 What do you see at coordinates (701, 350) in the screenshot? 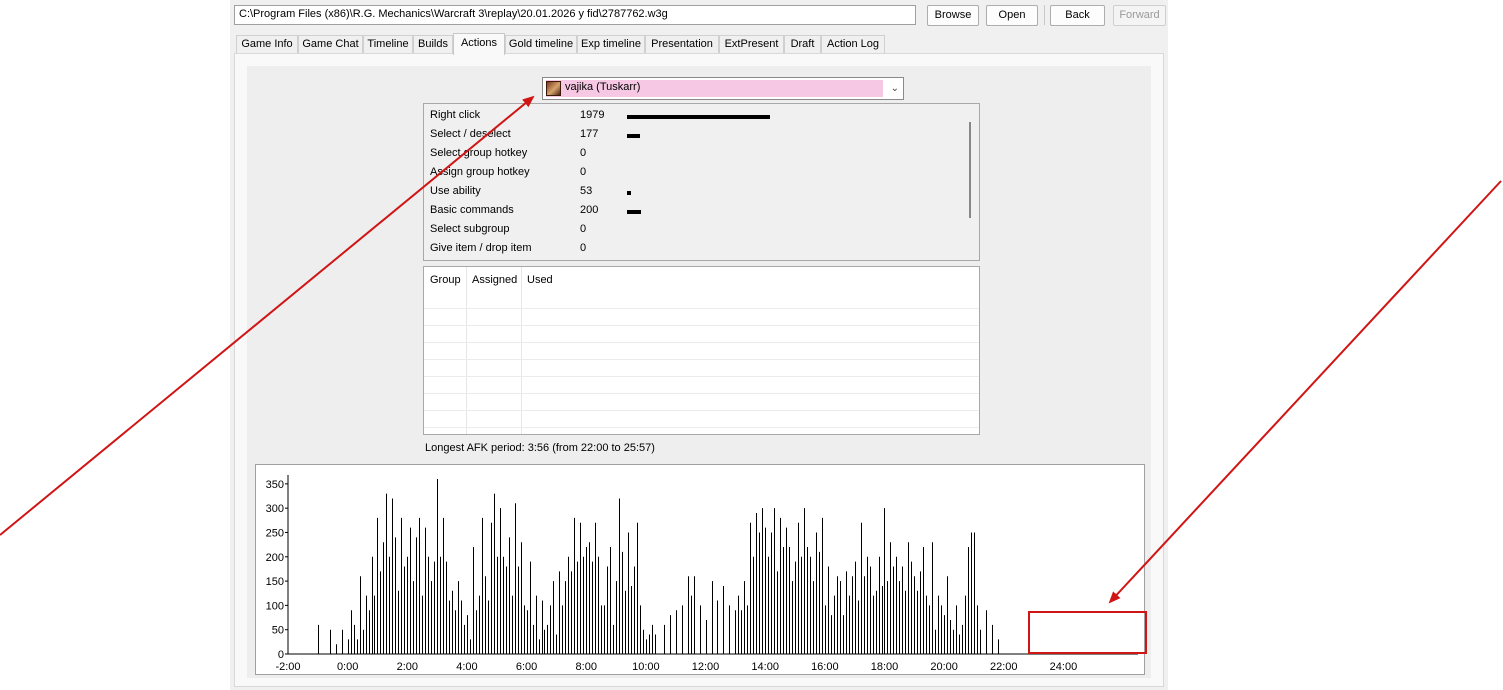
I see `hotkey-groups-table: Group Assigned Used` at bounding box center [701, 350].